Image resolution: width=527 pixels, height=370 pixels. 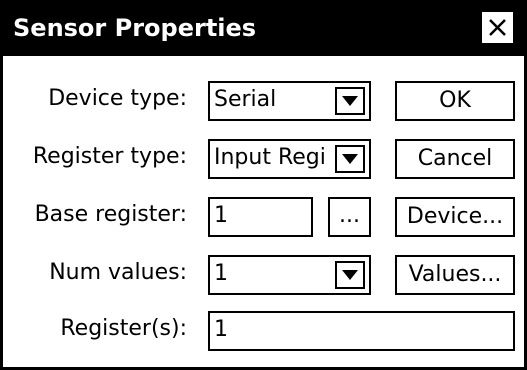 I want to click on dialog-title: Sensor Properties, so click(x=135, y=28).